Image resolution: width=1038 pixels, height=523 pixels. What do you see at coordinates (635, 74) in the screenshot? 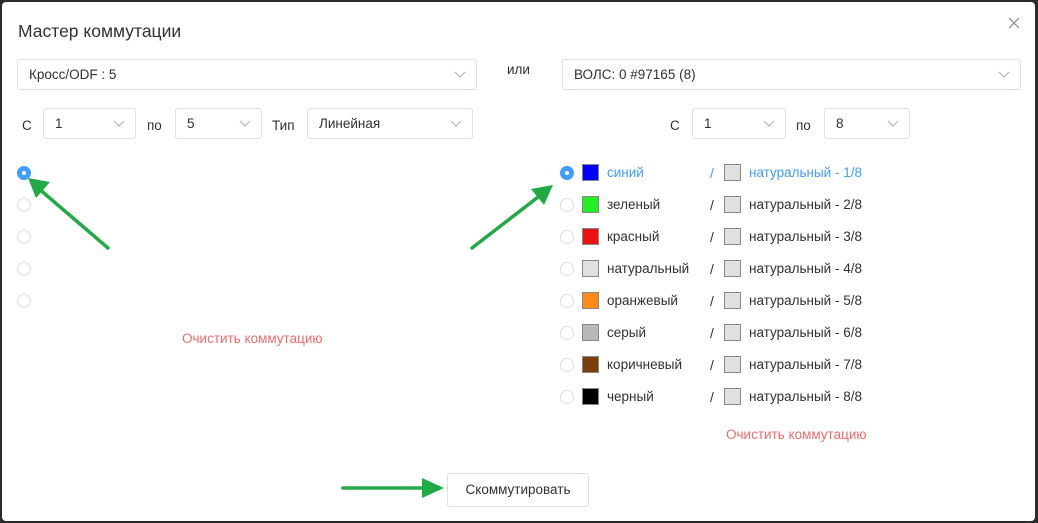
I see `cable-select-value: ВОЛС: 0 #97165 (8)` at bounding box center [635, 74].